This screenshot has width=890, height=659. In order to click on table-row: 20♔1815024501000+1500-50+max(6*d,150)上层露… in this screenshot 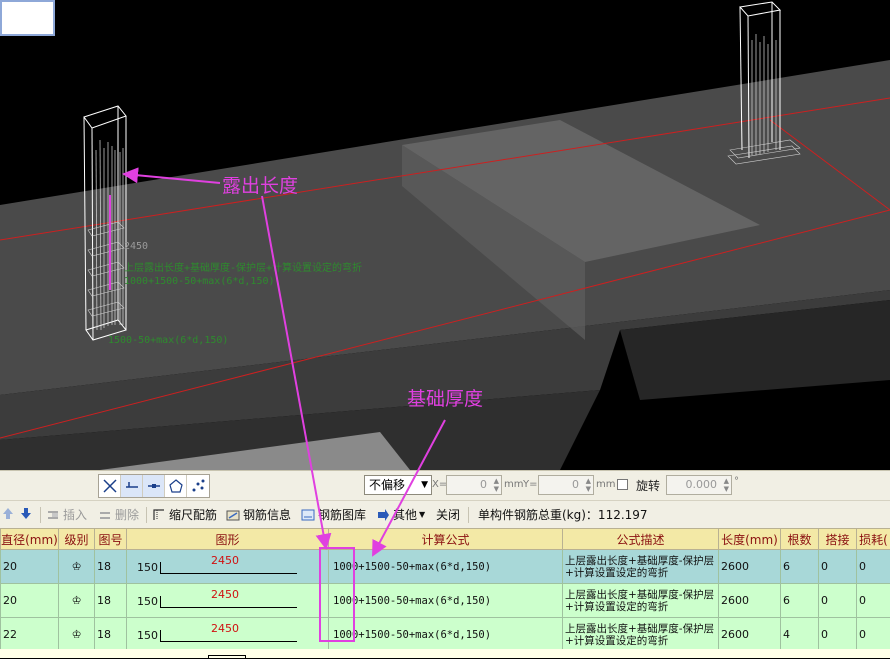, I will do `click(445, 601)`.